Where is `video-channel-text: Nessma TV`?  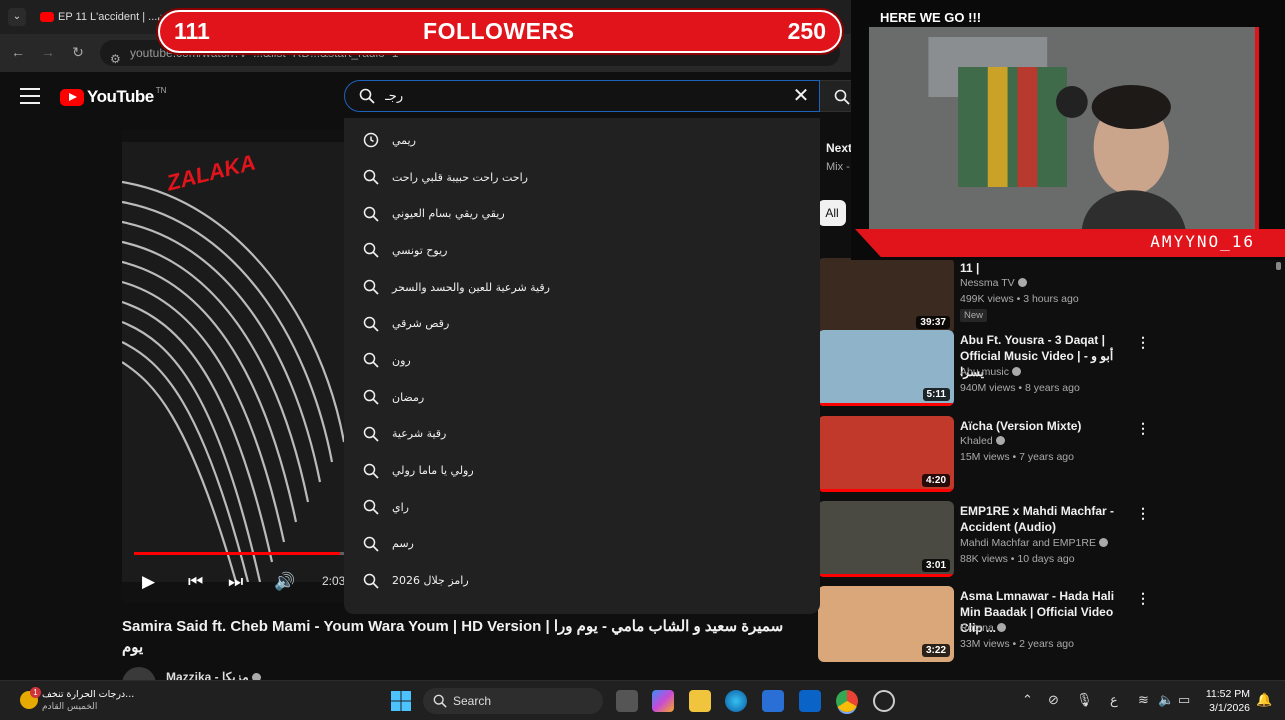
video-channel-text: Nessma TV is located at coordinates (987, 283).